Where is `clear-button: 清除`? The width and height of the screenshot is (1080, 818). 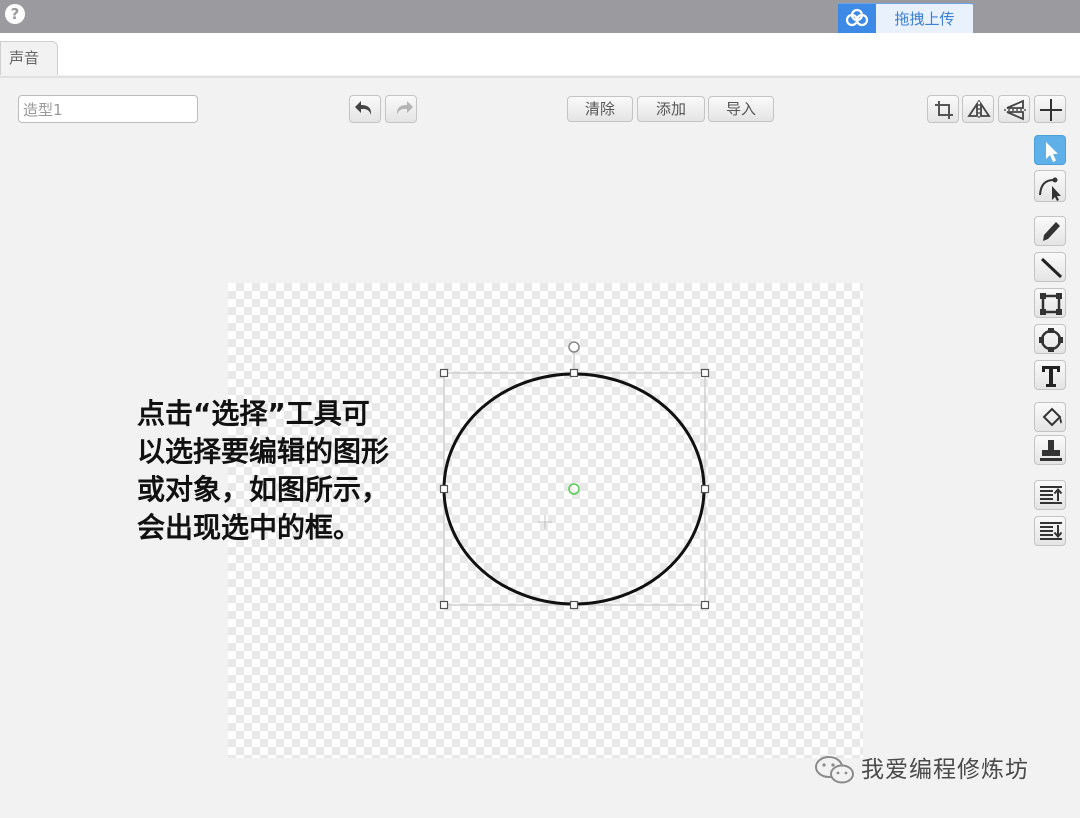 clear-button: 清除 is located at coordinates (600, 109).